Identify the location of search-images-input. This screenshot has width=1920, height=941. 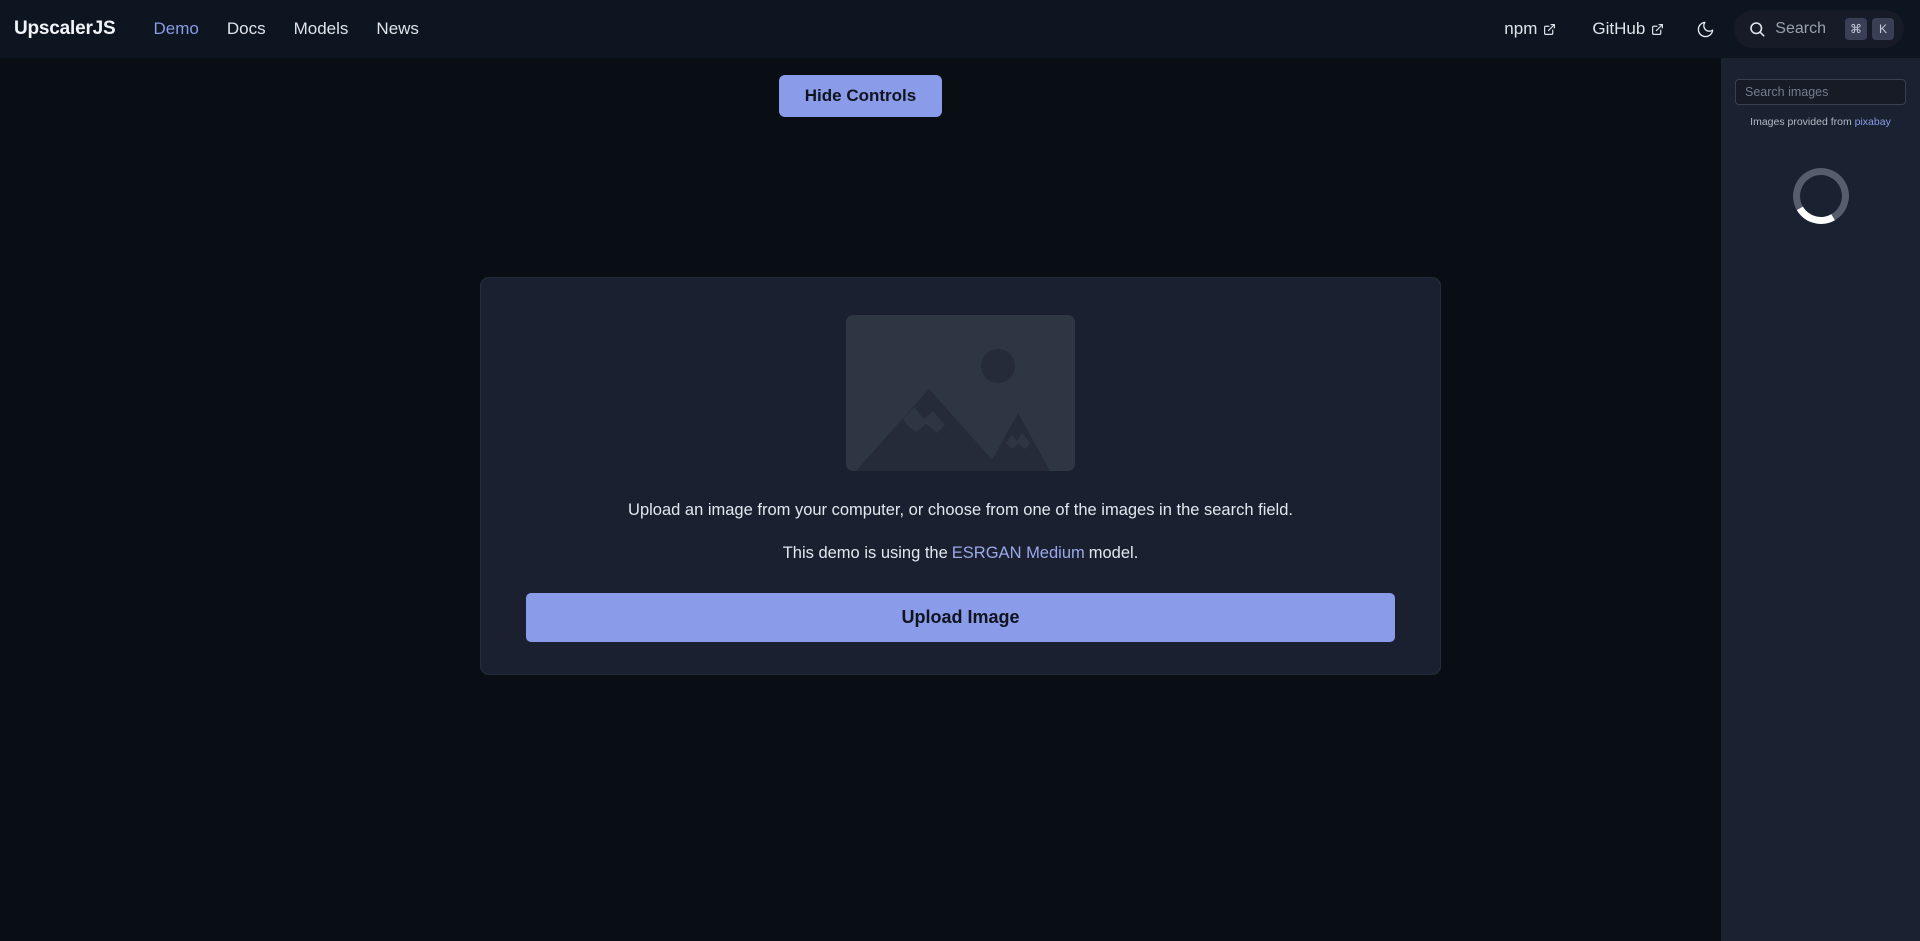
(1820, 92).